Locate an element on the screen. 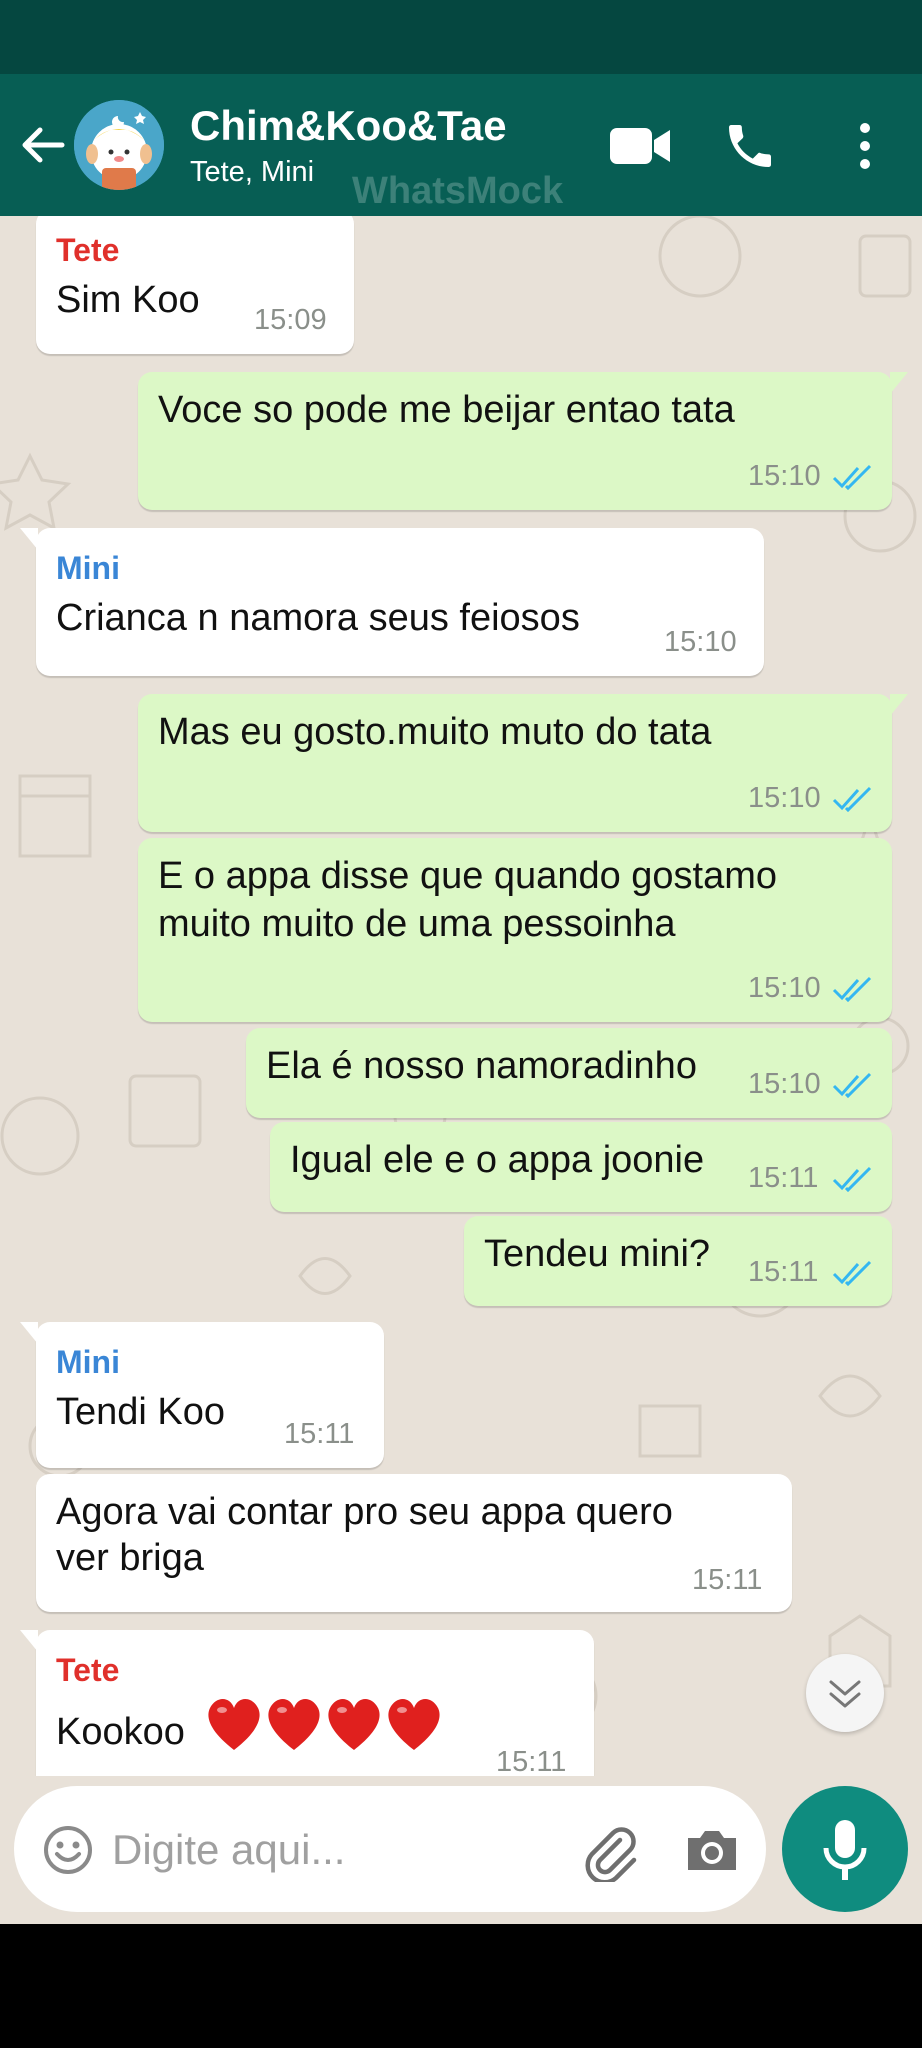 The height and width of the screenshot is (2048, 922). group-avatar-image is located at coordinates (119, 145).